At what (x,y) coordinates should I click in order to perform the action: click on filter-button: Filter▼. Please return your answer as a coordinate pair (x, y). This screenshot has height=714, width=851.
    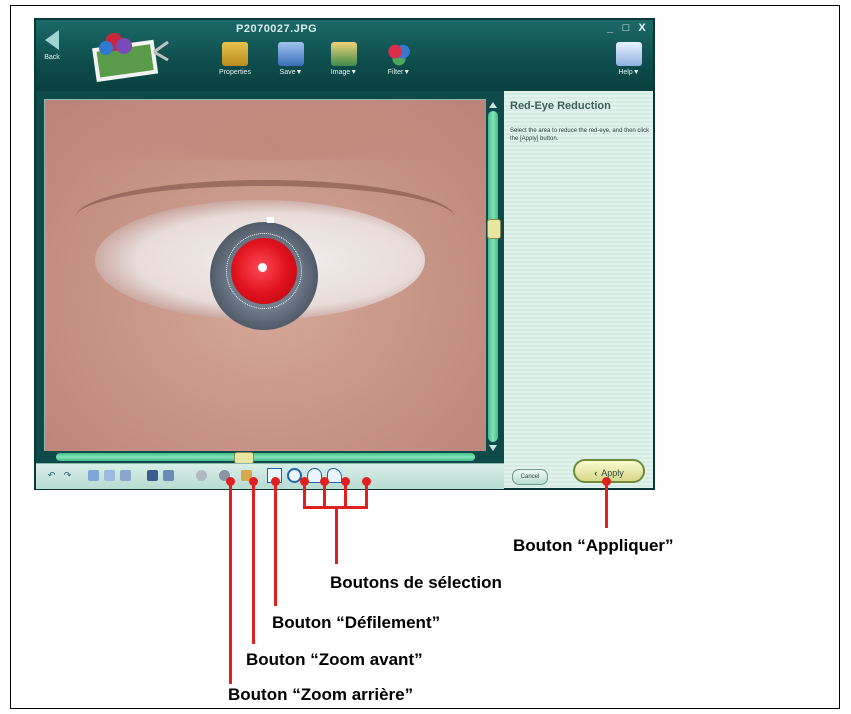
    Looking at the image, I should click on (399, 66).